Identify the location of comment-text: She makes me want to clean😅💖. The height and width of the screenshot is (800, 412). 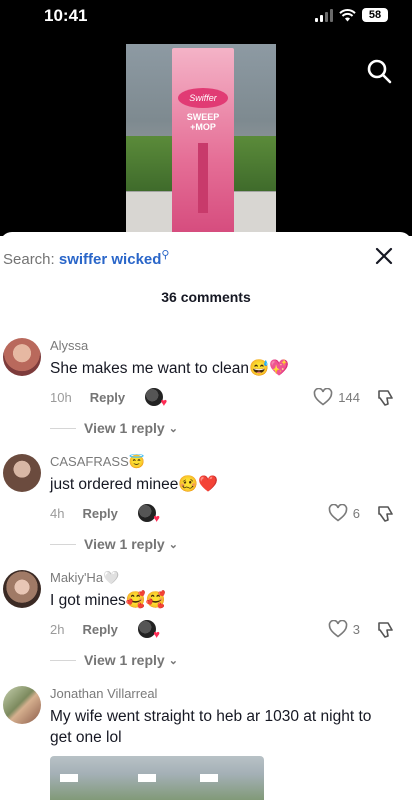
(220, 368).